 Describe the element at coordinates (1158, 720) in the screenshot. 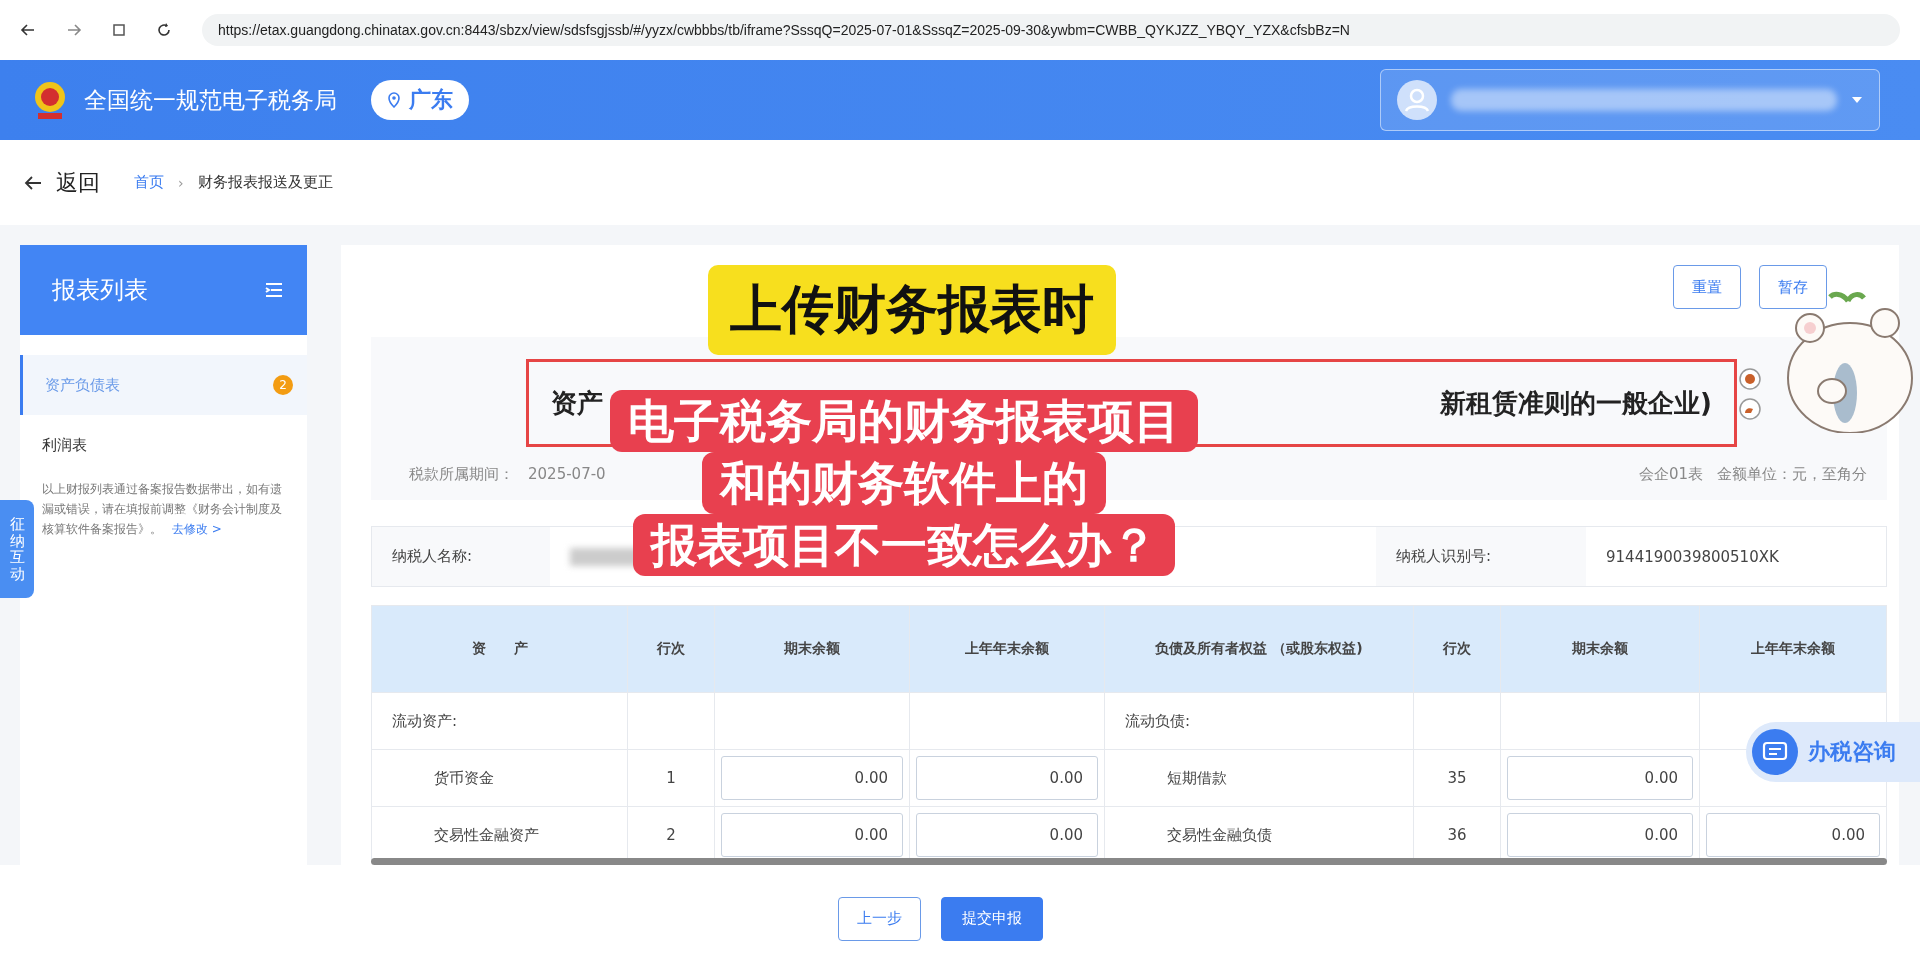

I see `table-cell: 流动负债:` at that location.